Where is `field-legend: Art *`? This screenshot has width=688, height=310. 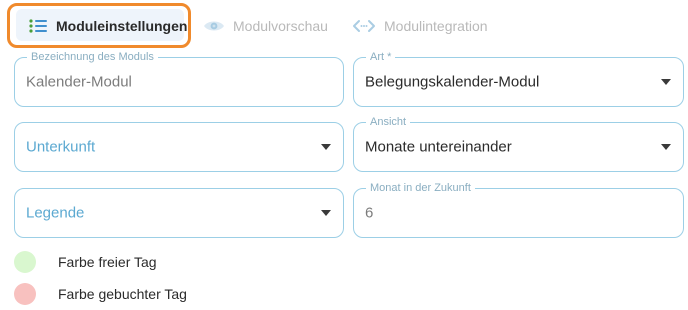 field-legend: Art * is located at coordinates (381, 57).